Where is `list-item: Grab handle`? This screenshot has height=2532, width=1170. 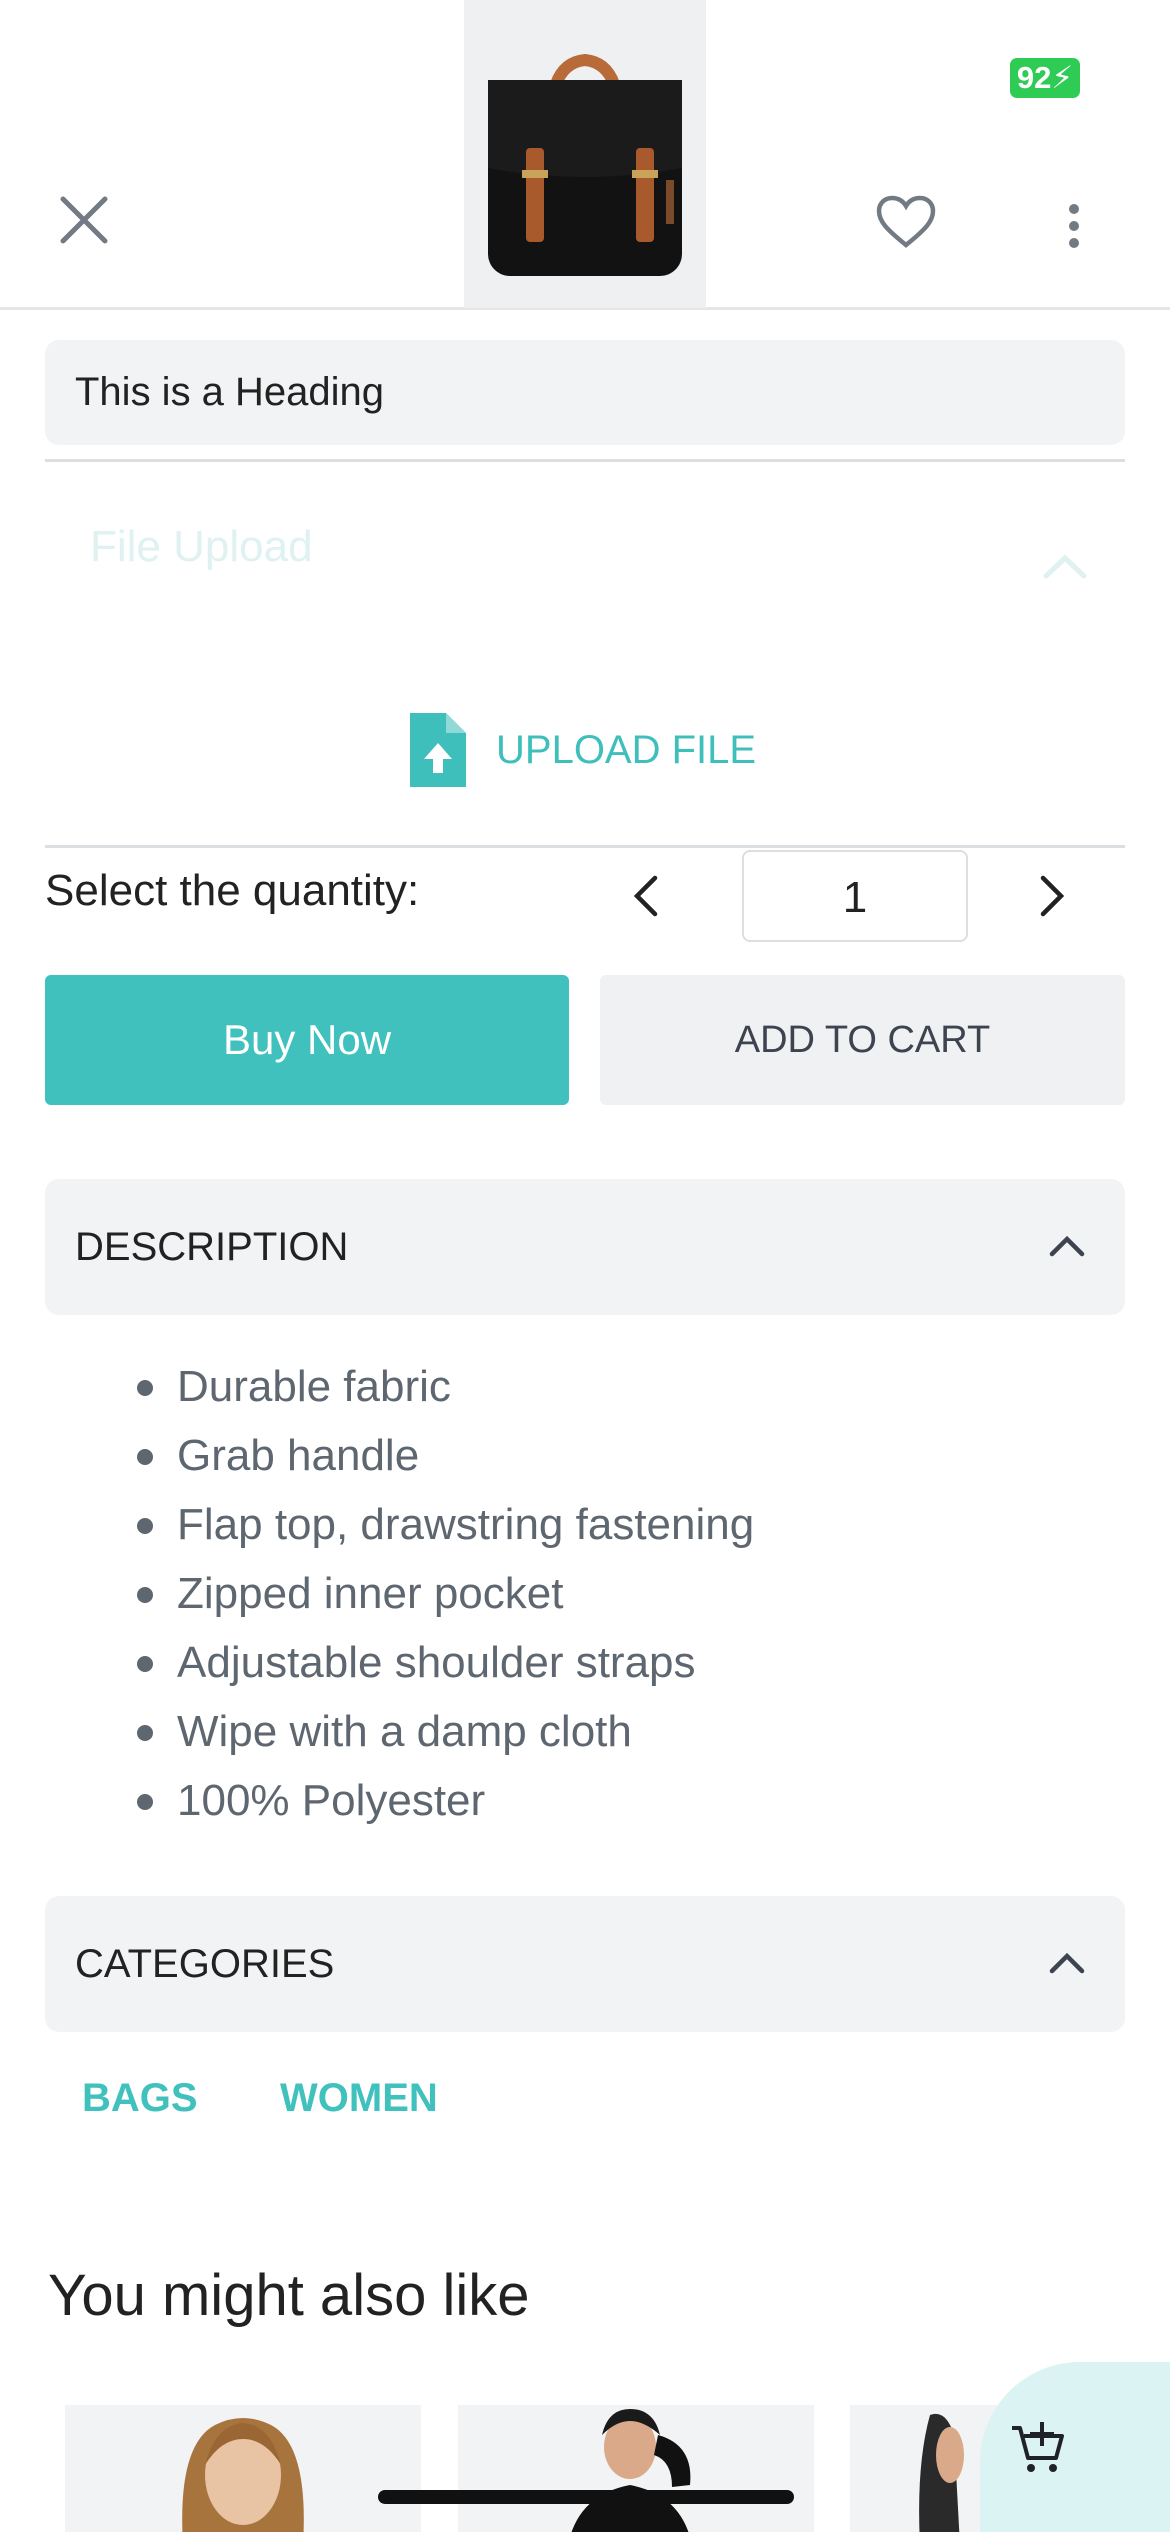
list-item: Grab handle is located at coordinates (444, 1455).